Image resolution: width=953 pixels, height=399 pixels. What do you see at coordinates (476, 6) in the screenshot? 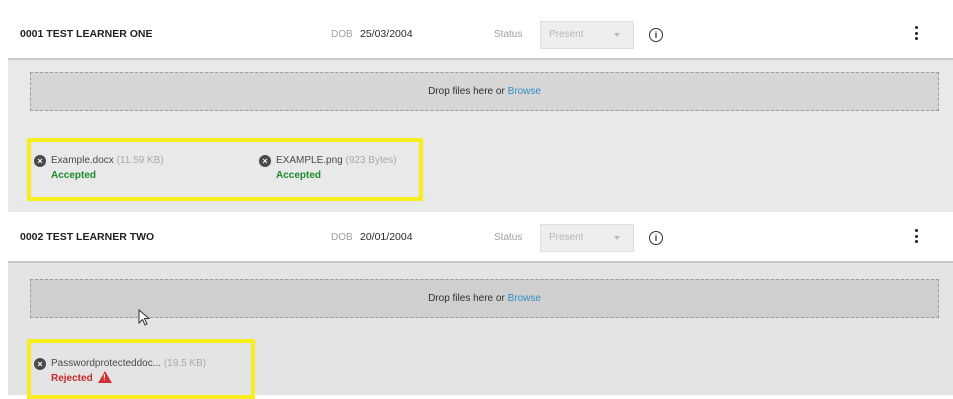
I see `top-strip` at bounding box center [476, 6].